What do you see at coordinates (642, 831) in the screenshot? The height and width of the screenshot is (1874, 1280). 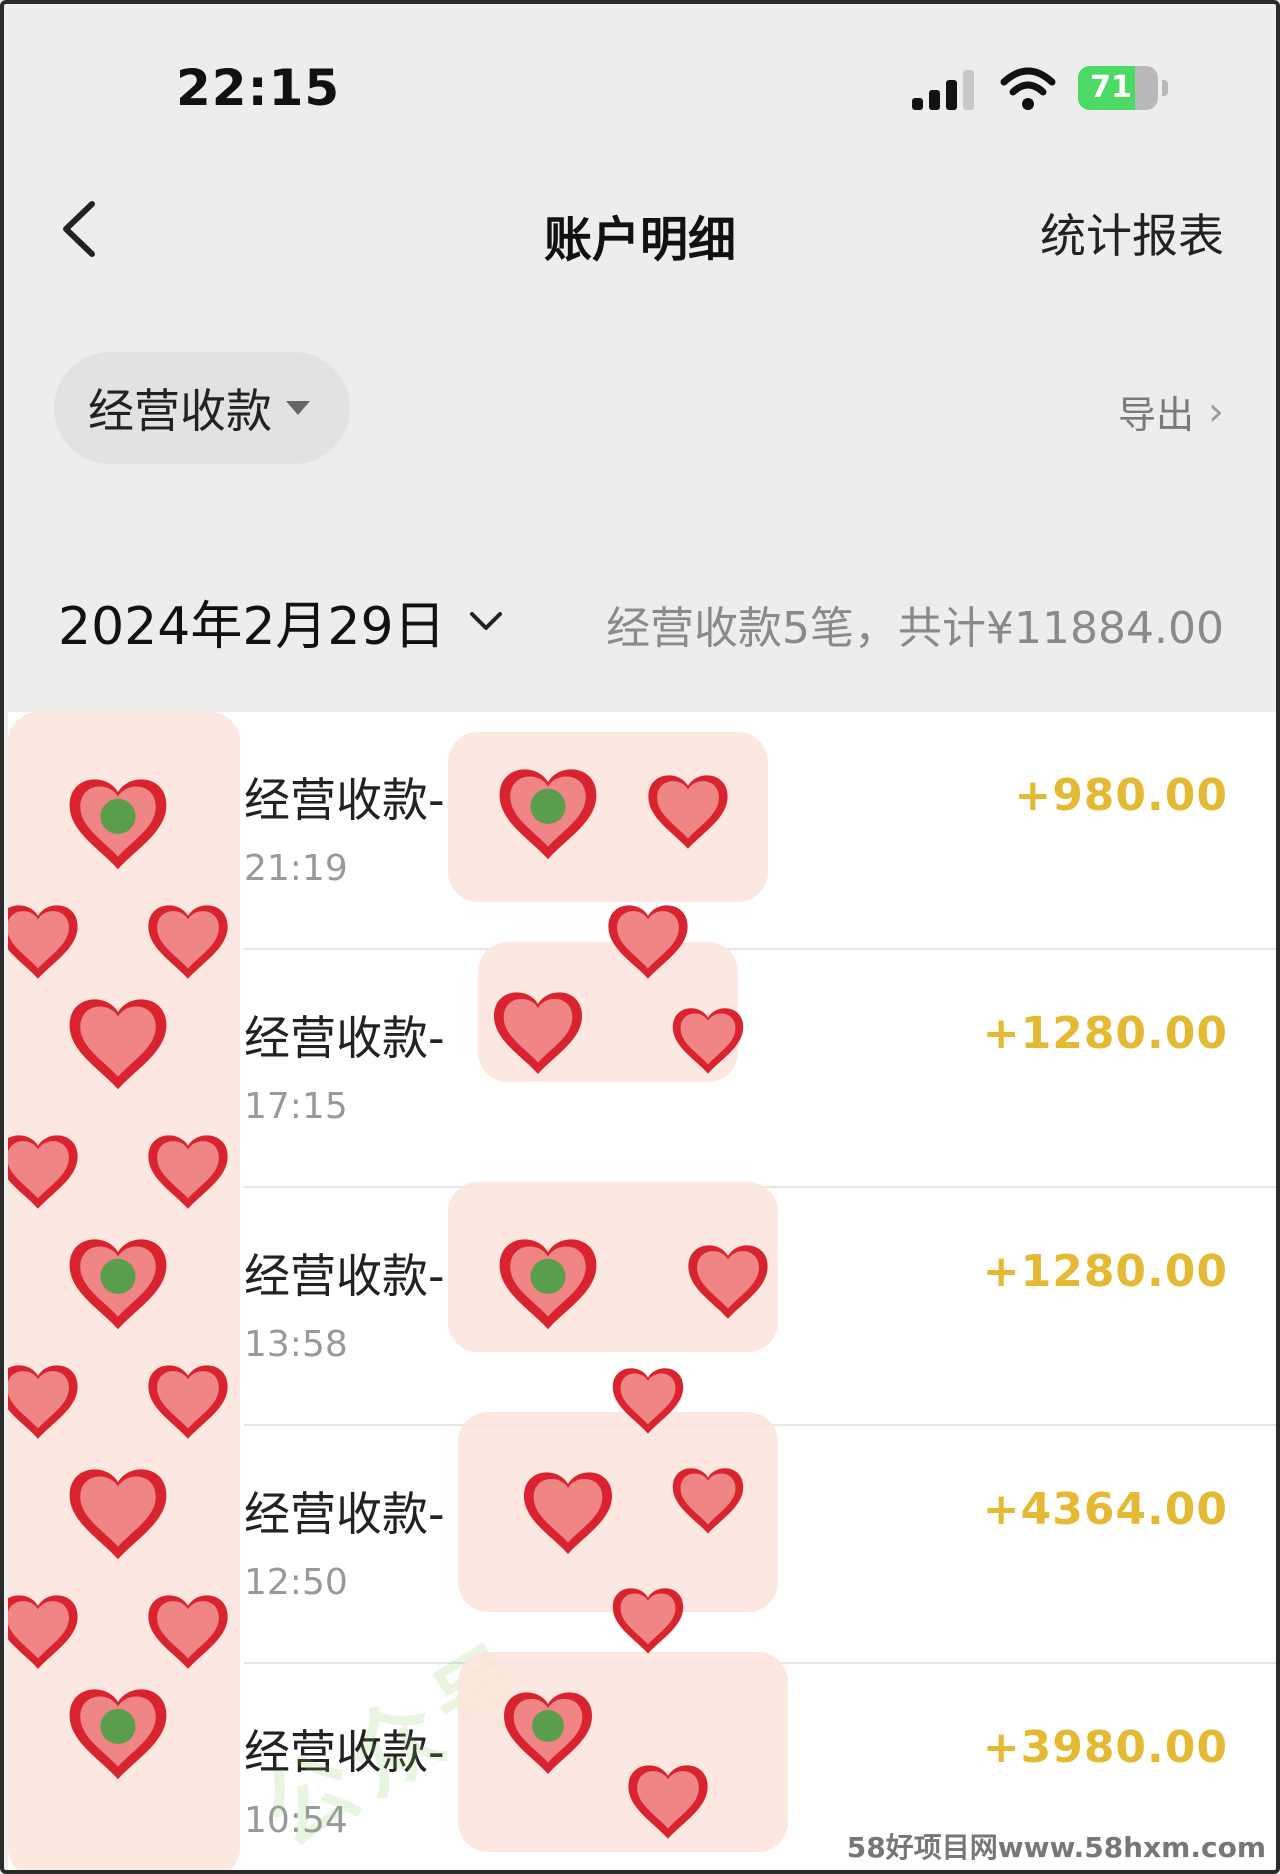 I see `transaction-row: 经营收款- 21:19 +980.00` at bounding box center [642, 831].